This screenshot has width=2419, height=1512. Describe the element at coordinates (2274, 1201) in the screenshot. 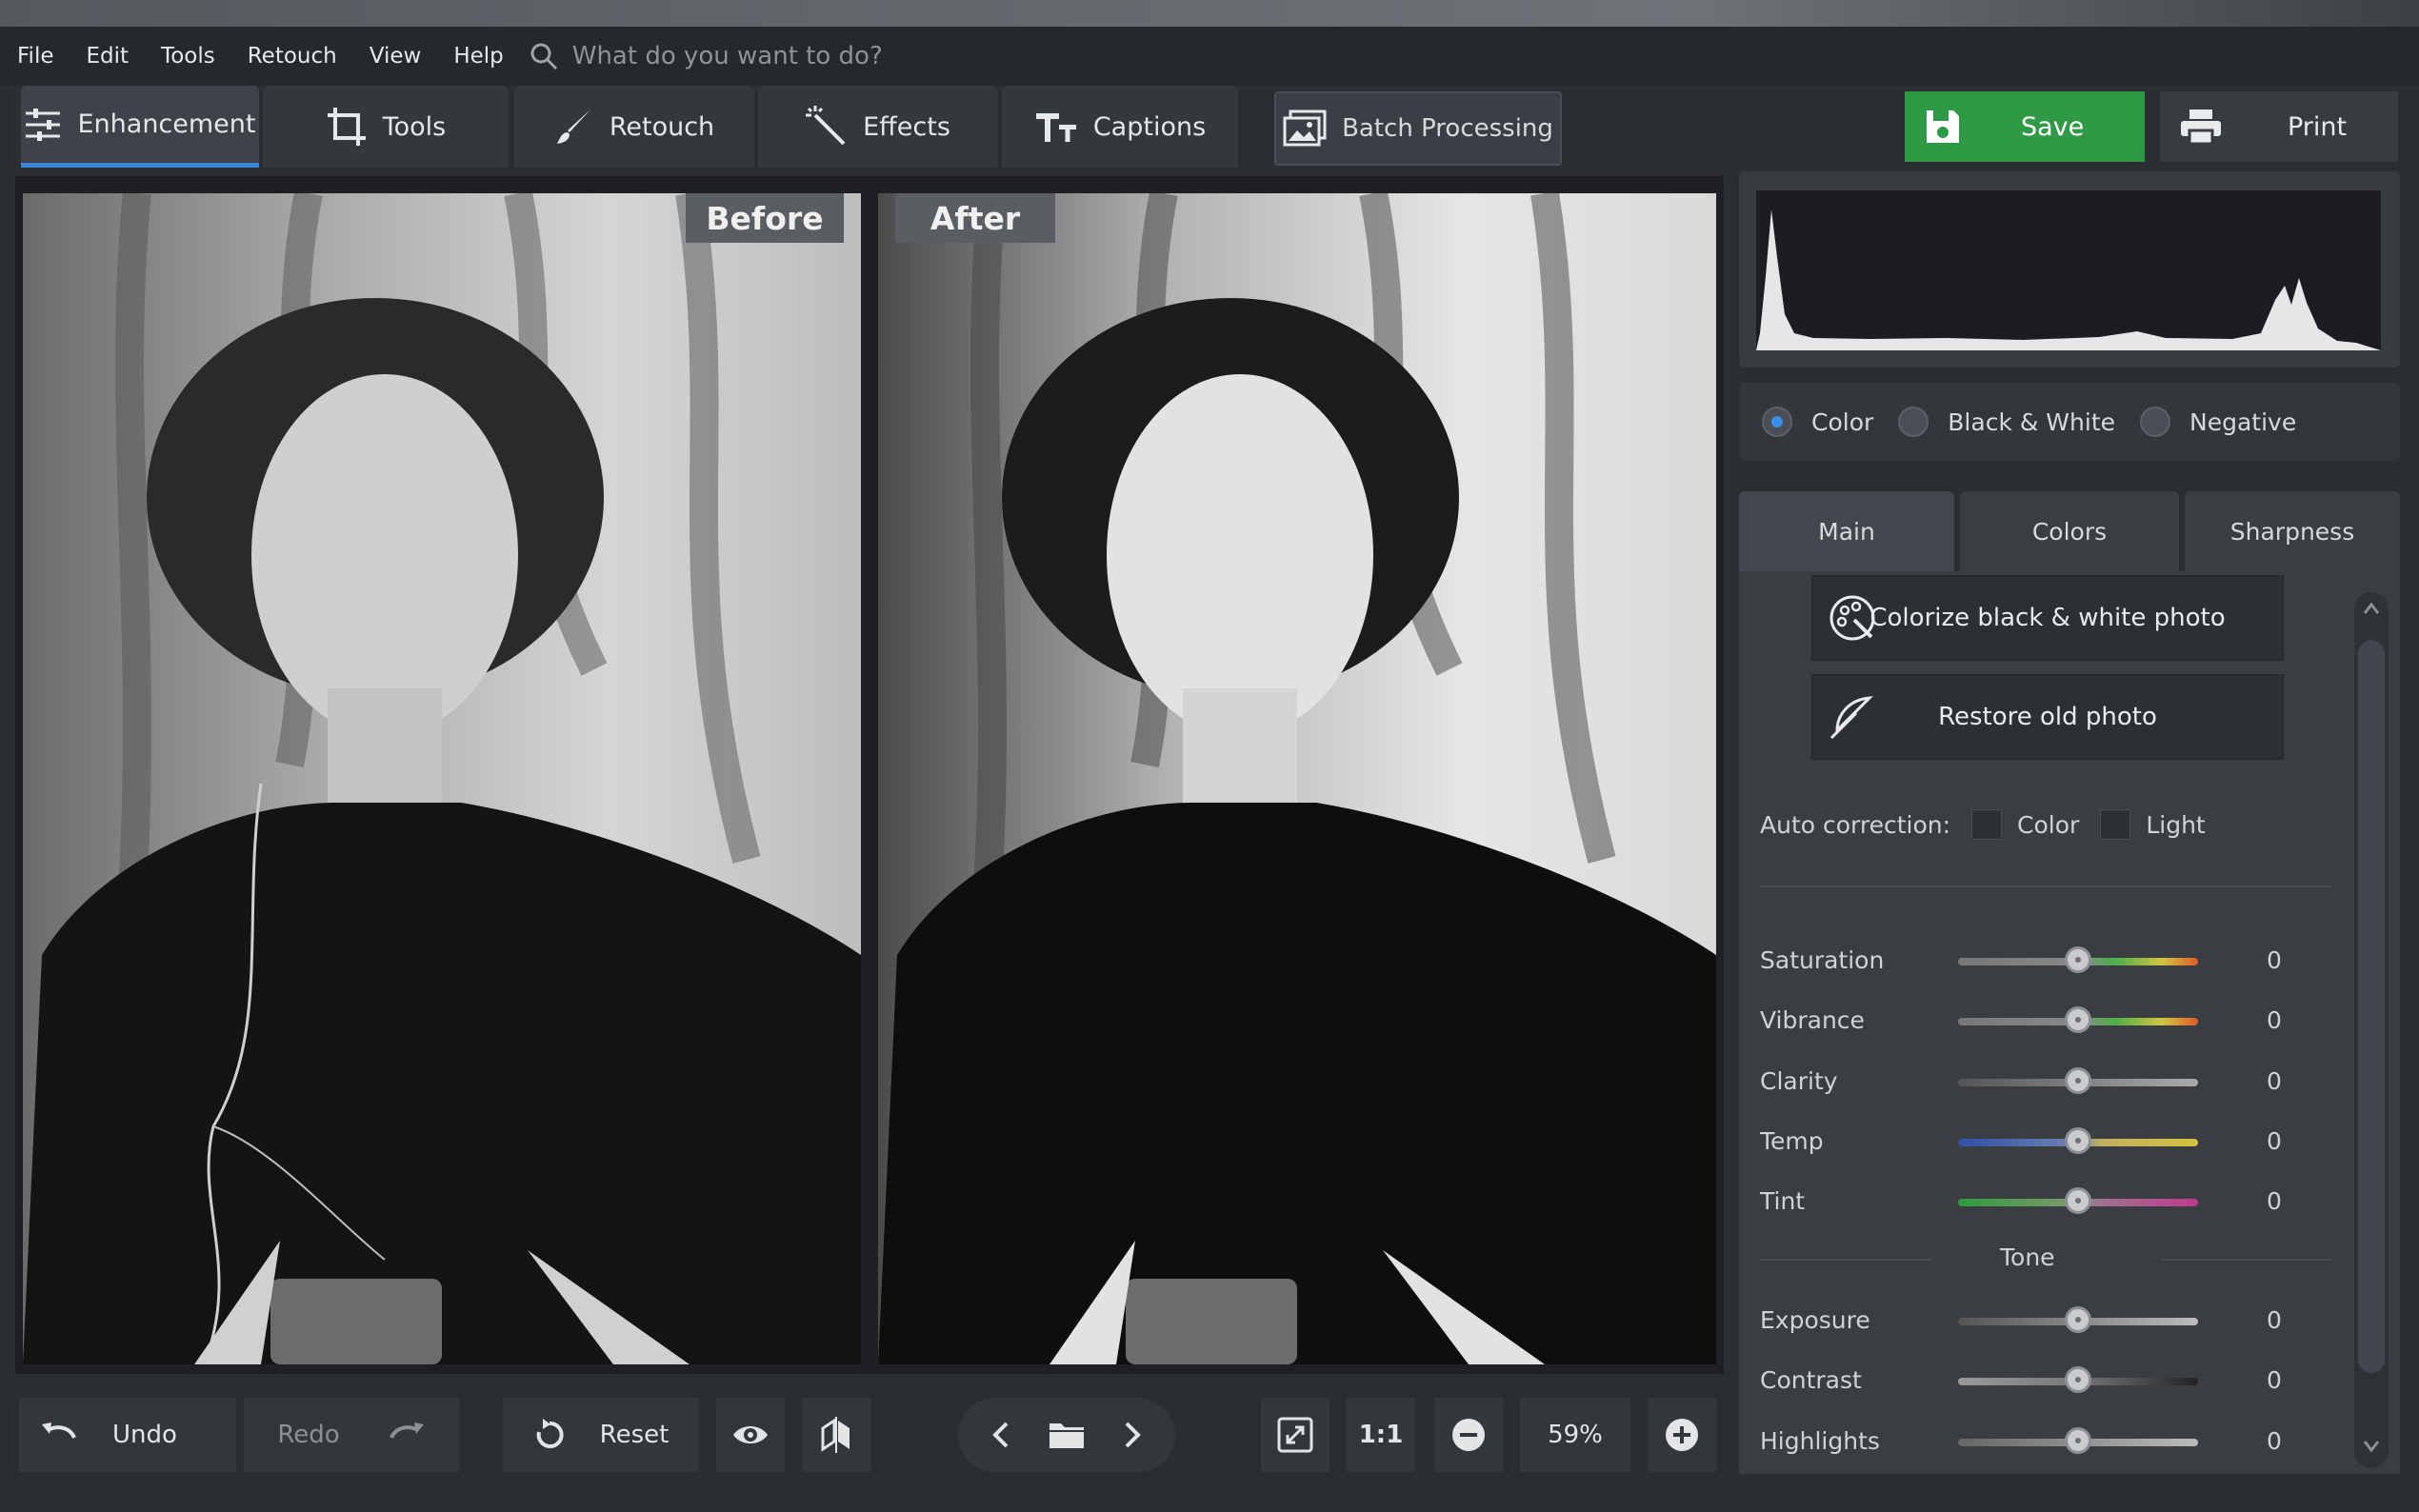

I see `tint-value: 0` at that location.